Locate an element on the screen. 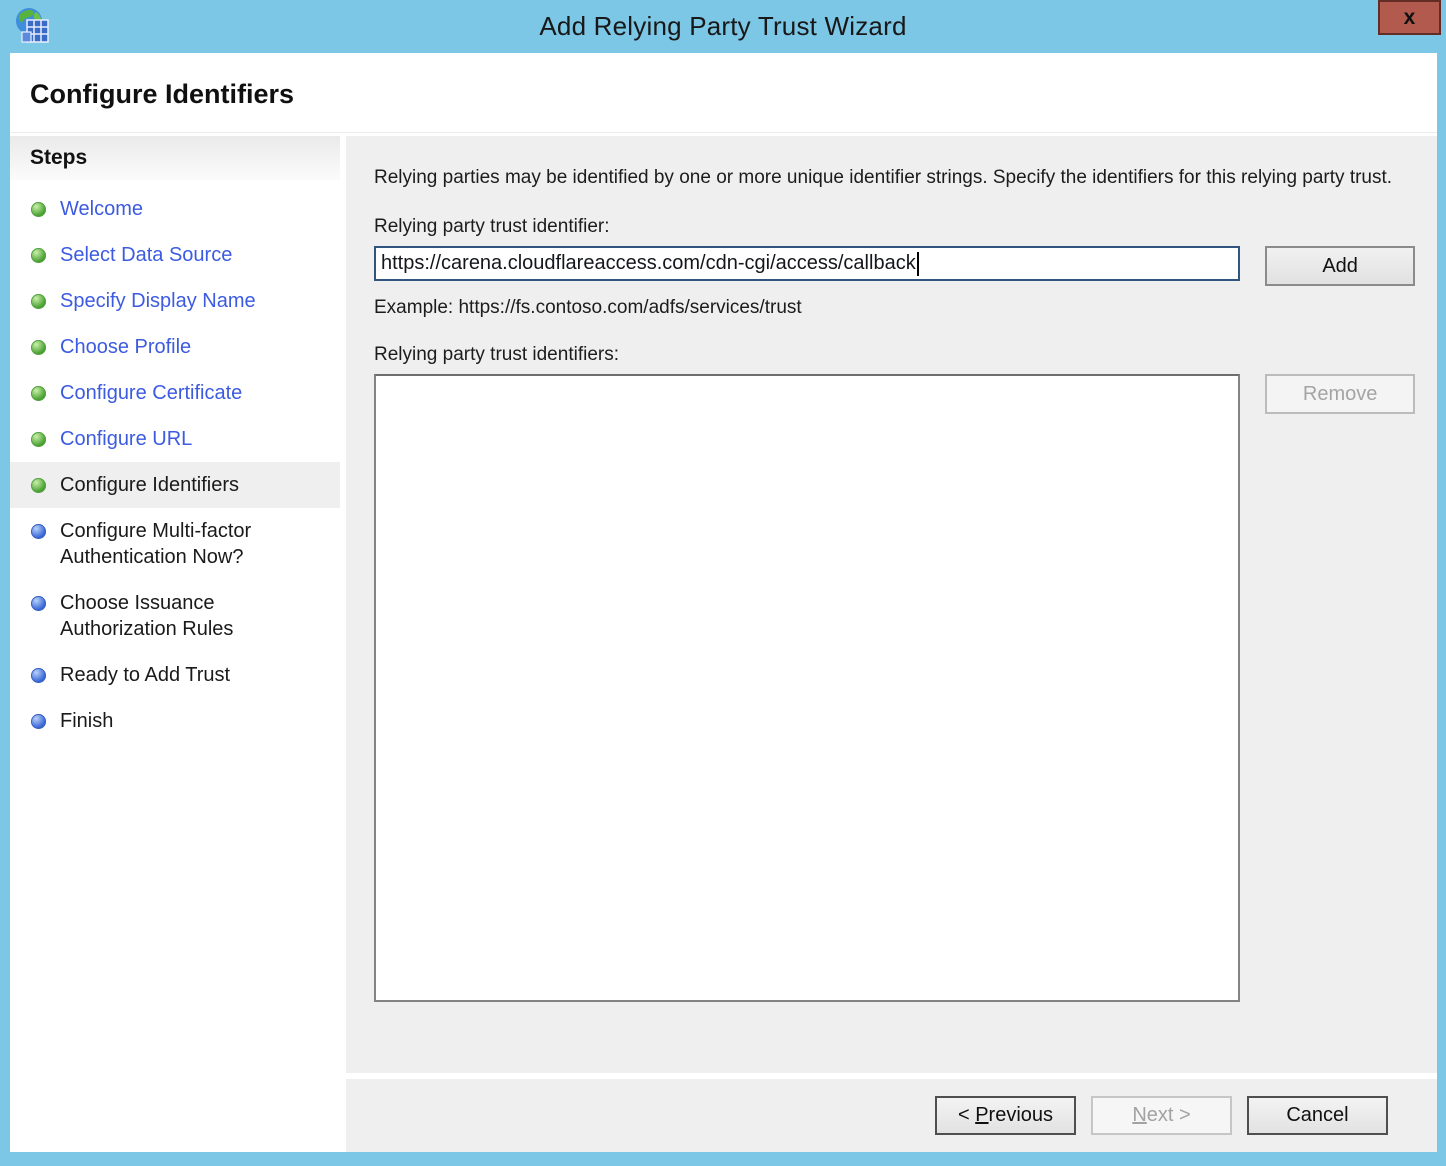  page-header: Configure Identifiers is located at coordinates (723, 93).